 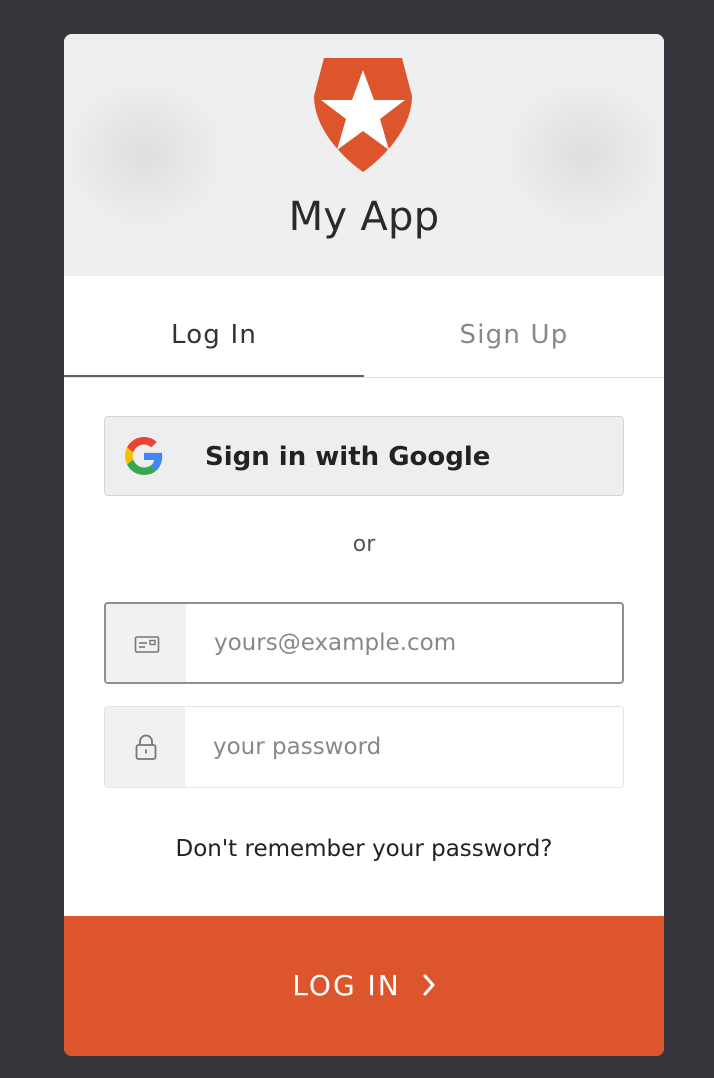 What do you see at coordinates (514, 326) in the screenshot?
I see `tab-signup: Sign Up` at bounding box center [514, 326].